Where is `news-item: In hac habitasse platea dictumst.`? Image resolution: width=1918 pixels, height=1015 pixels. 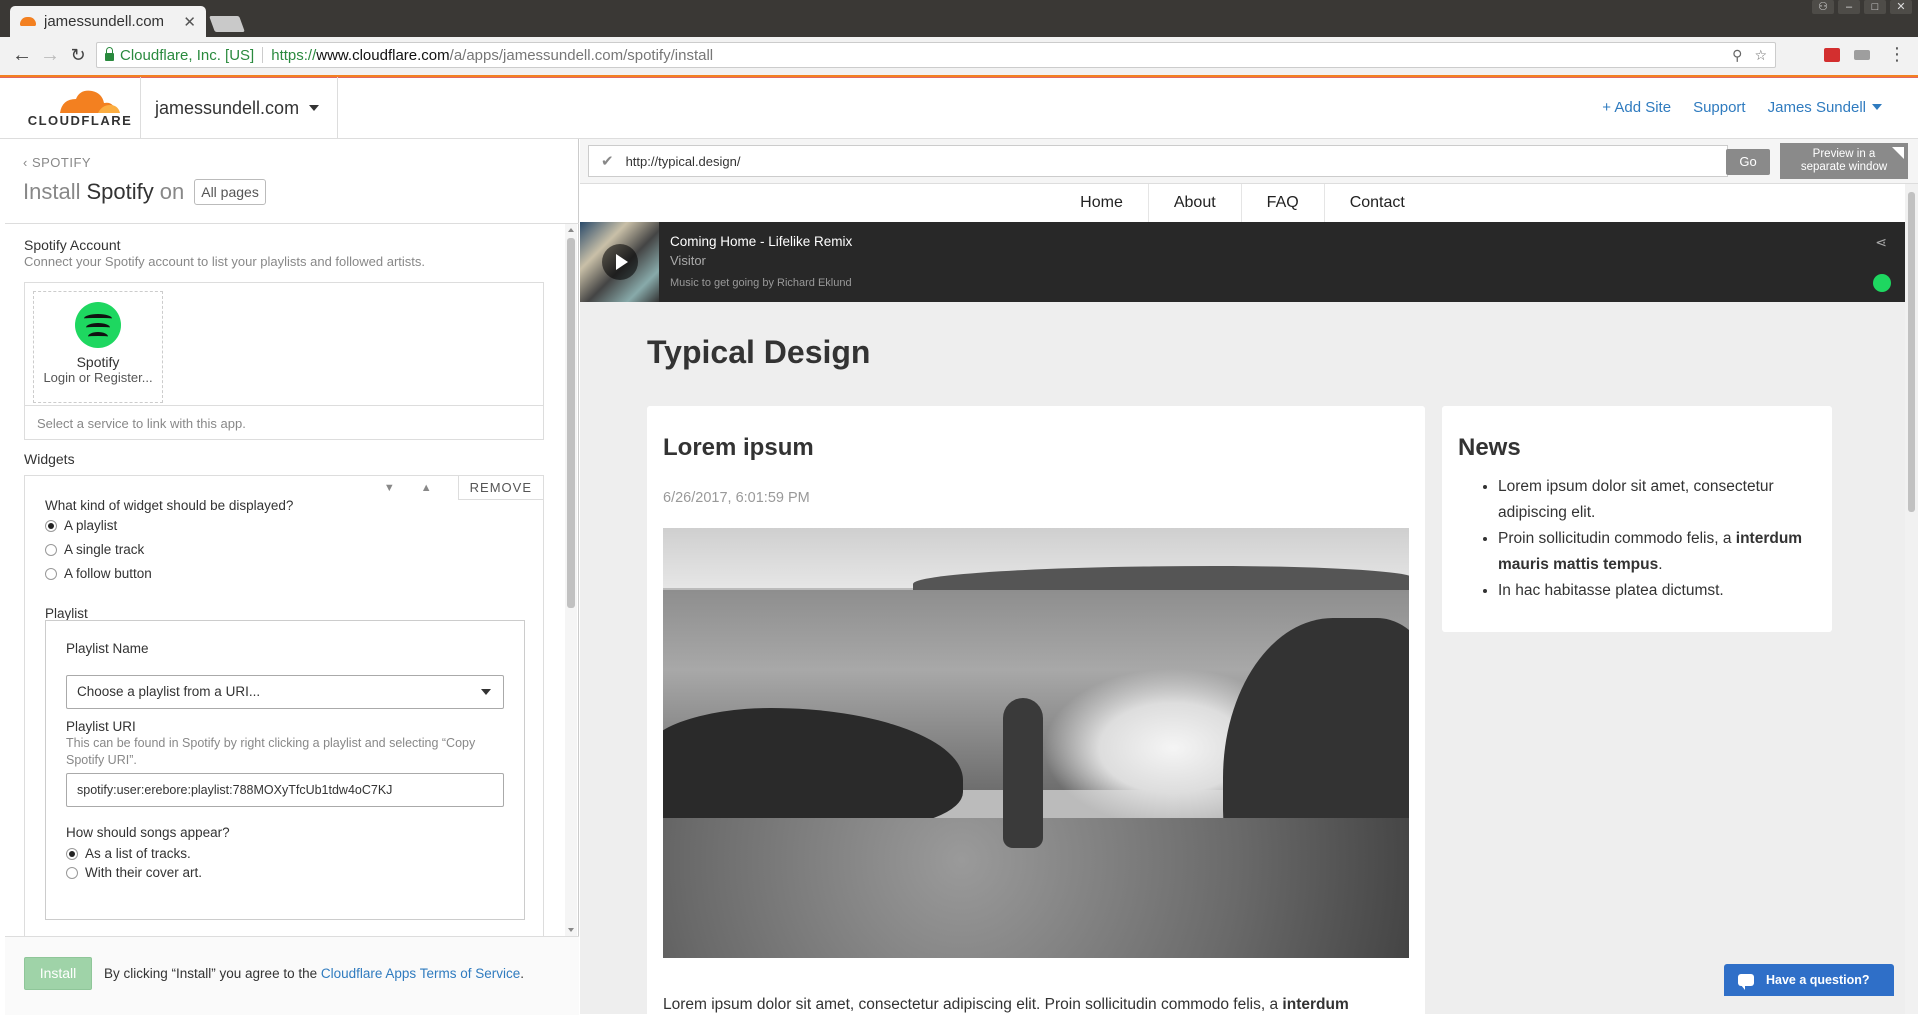
news-item: In hac habitasse platea dictumst. is located at coordinates (1663, 591).